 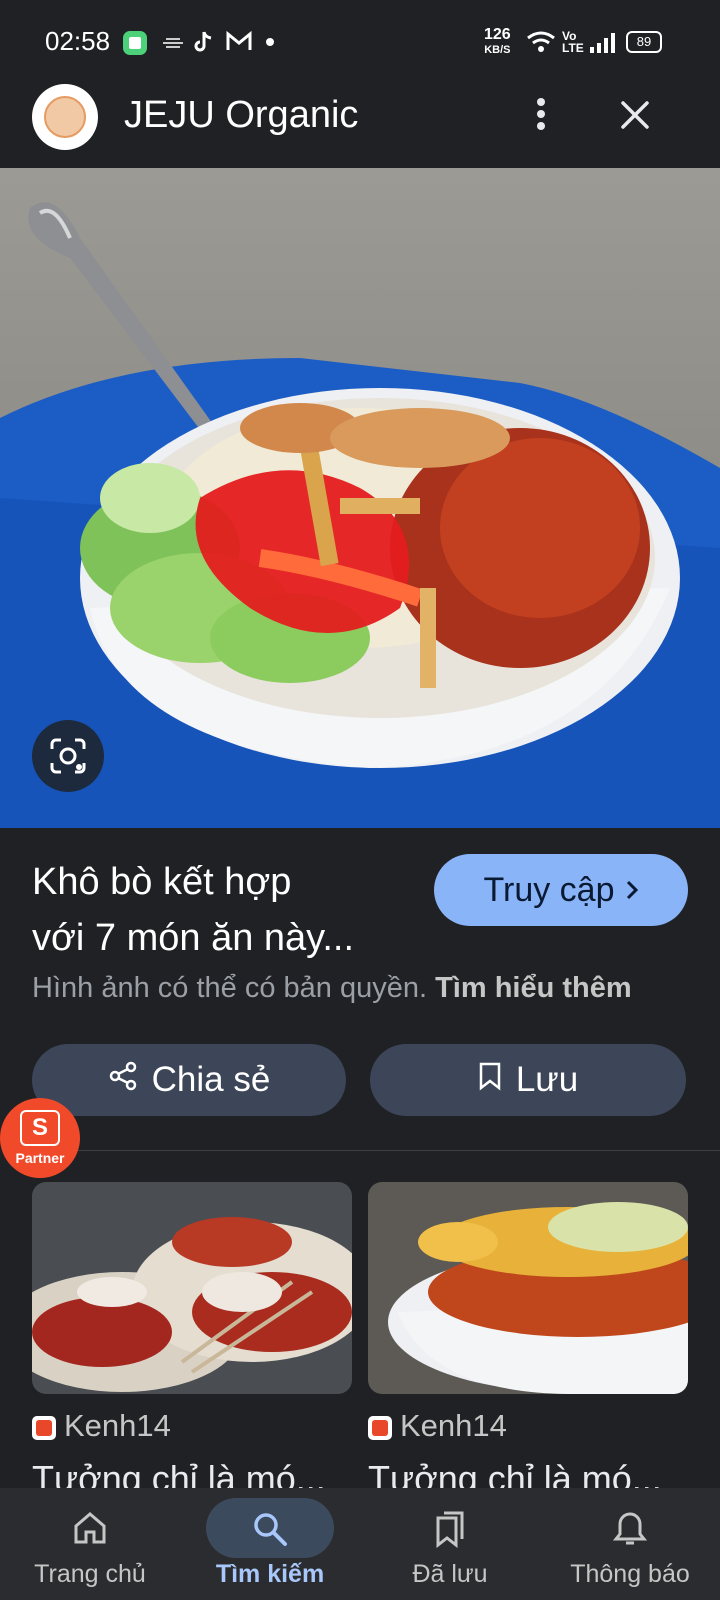 What do you see at coordinates (450, 1531) in the screenshot?
I see `bookmarks-icon` at bounding box center [450, 1531].